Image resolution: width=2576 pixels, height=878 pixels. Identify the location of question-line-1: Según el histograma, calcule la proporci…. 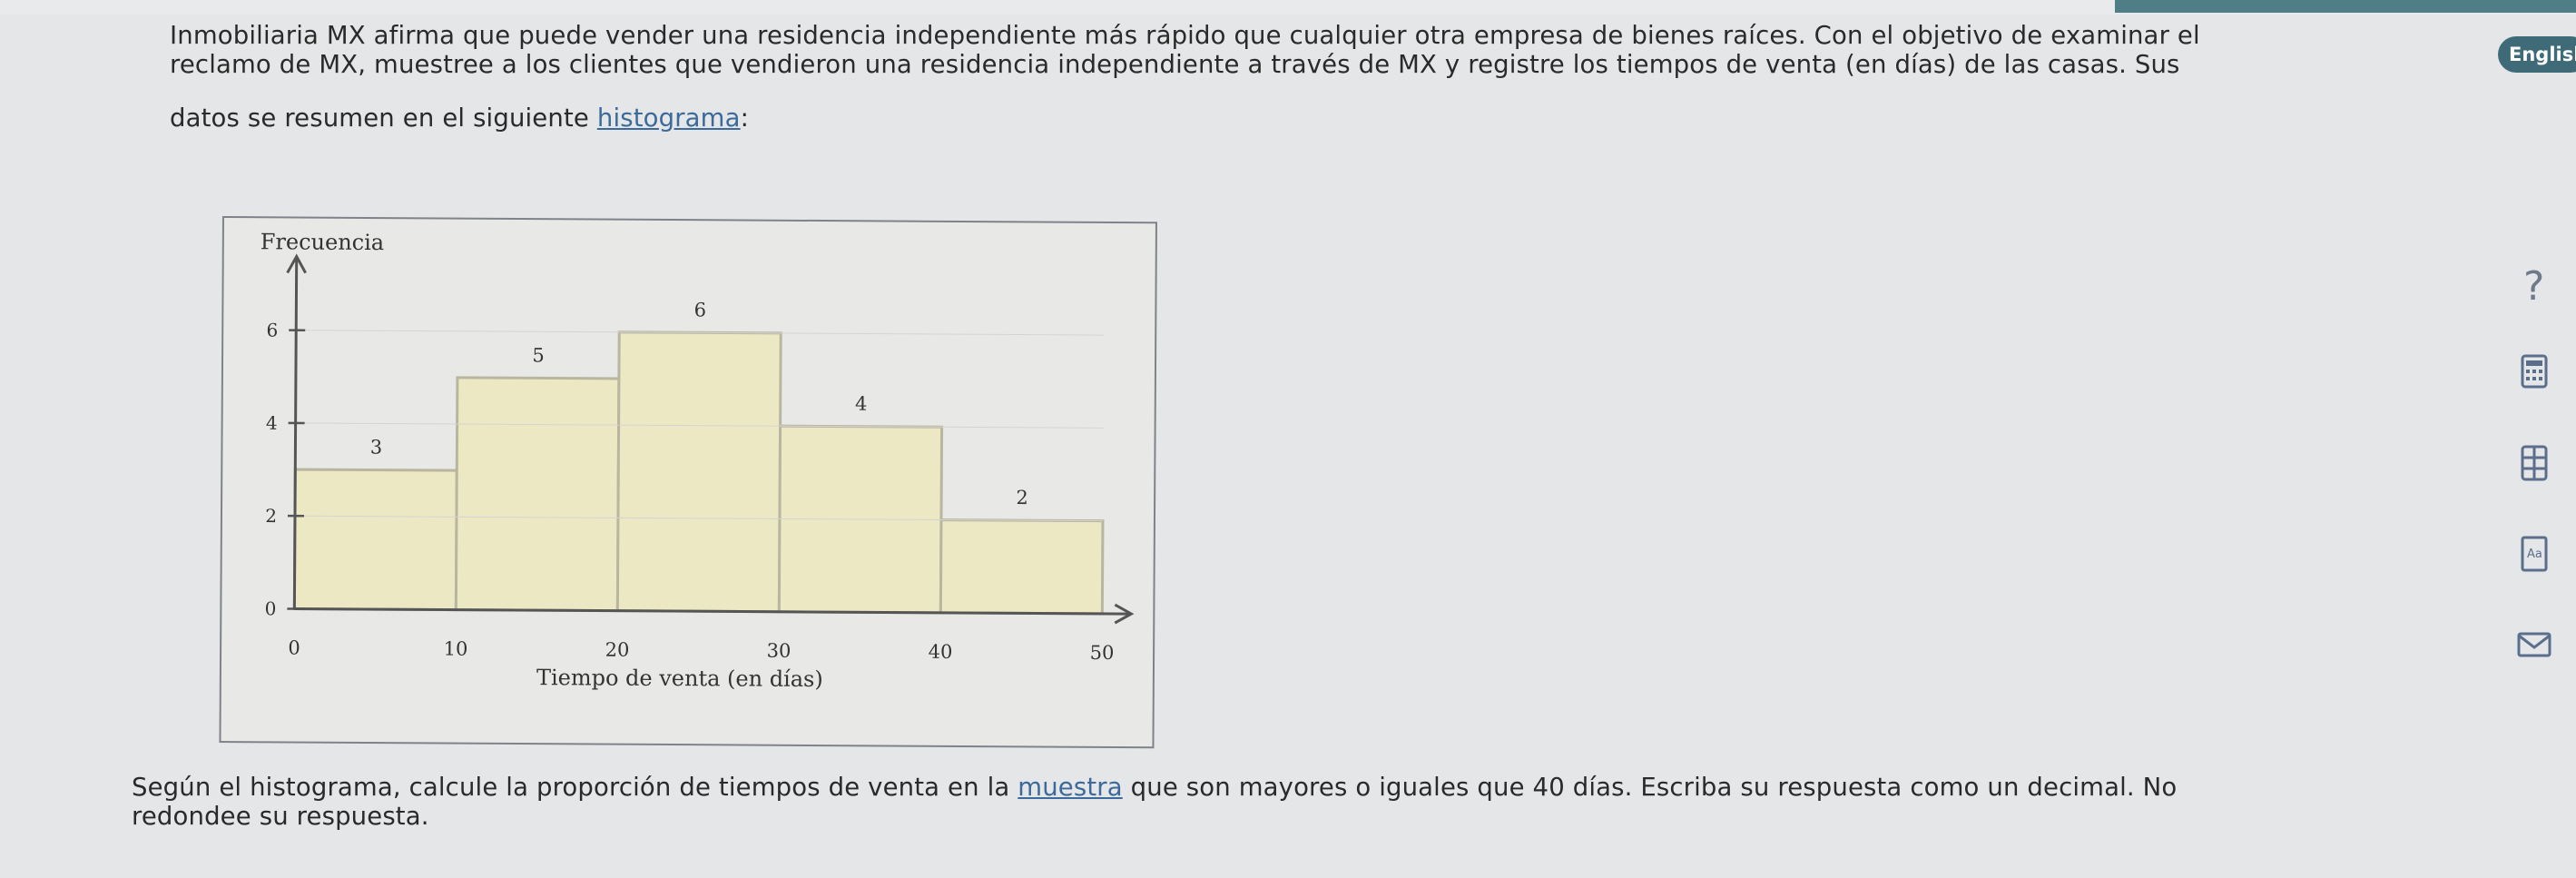
(1154, 788).